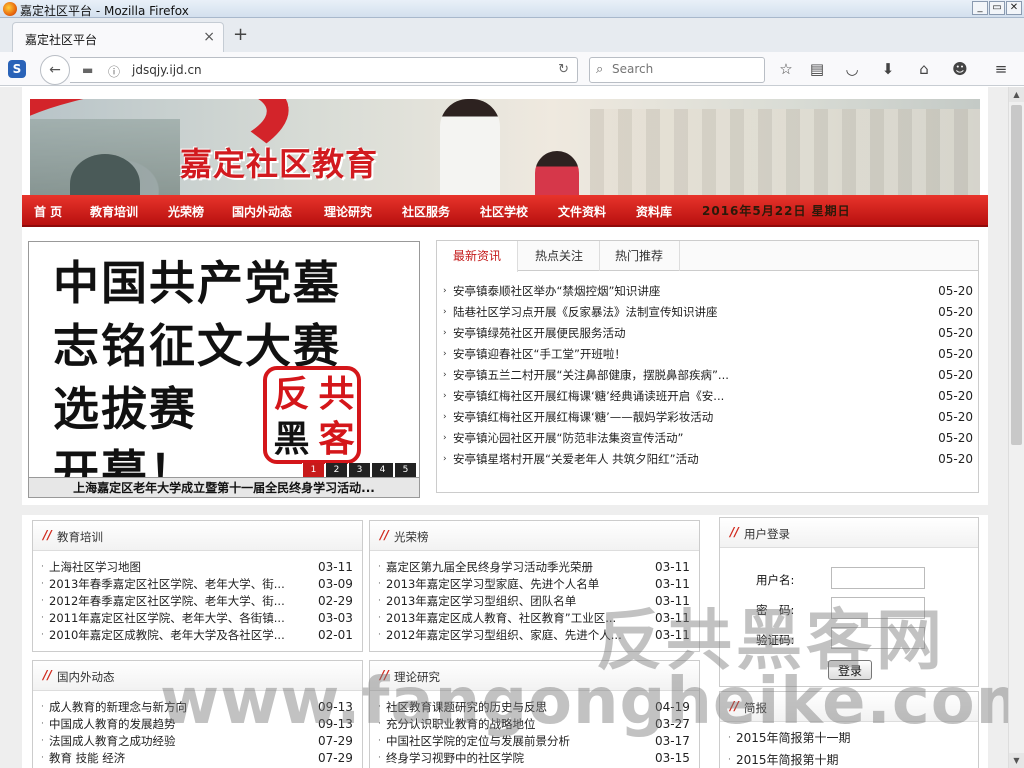 Image resolution: width=1024 pixels, height=768 pixels. What do you see at coordinates (878, 578) in the screenshot?
I see `username-input` at bounding box center [878, 578].